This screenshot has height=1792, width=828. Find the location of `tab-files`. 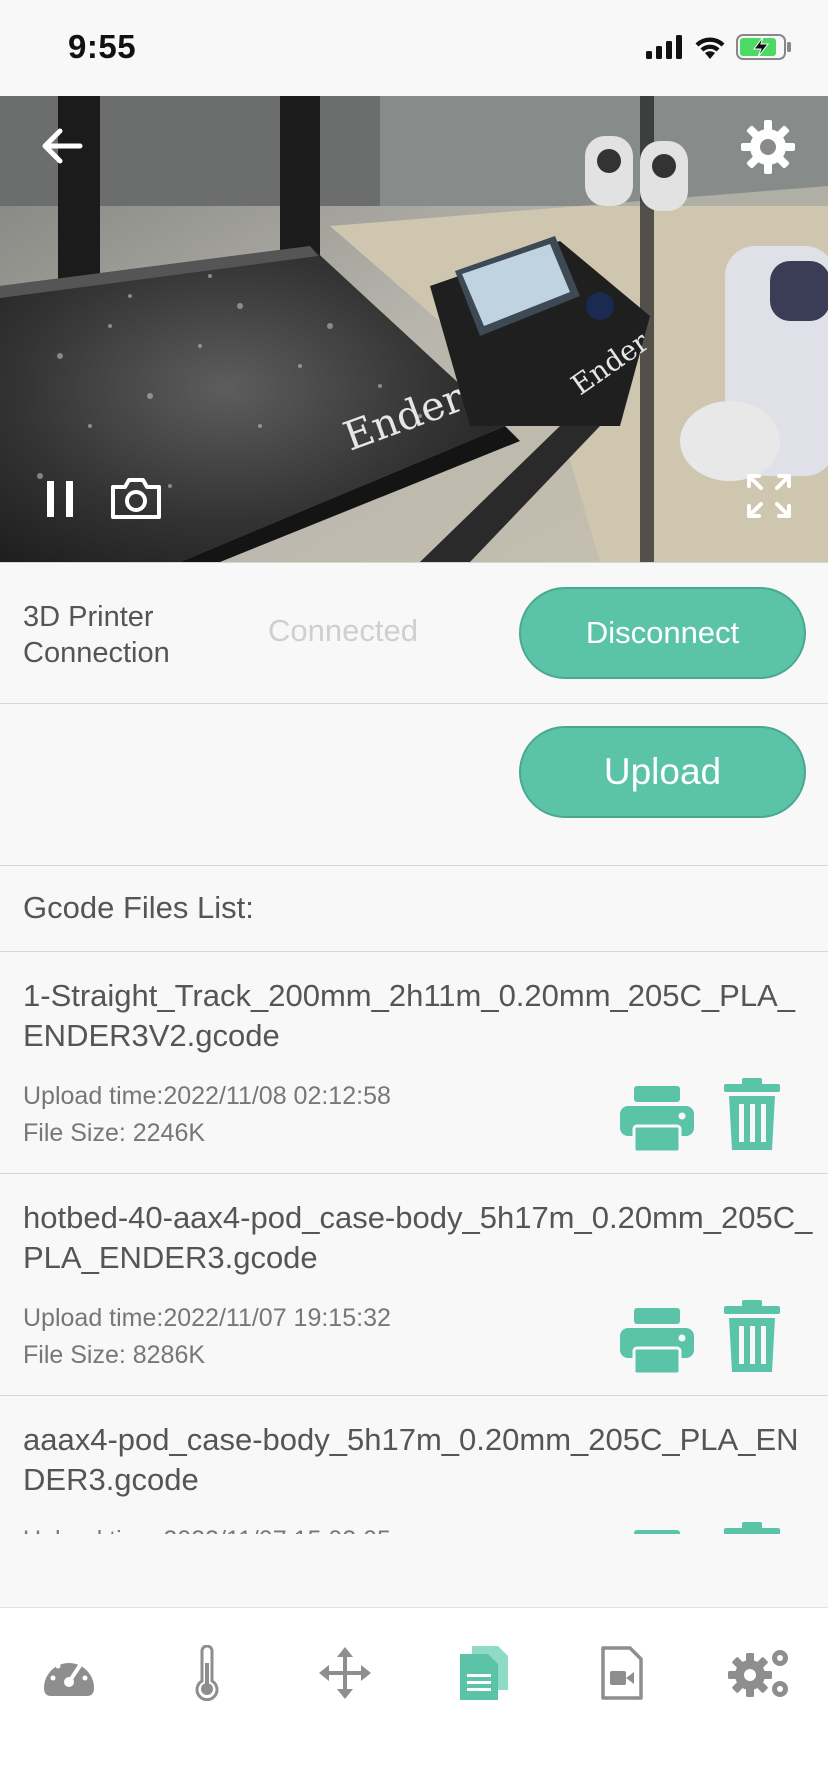

tab-files is located at coordinates (484, 1673).